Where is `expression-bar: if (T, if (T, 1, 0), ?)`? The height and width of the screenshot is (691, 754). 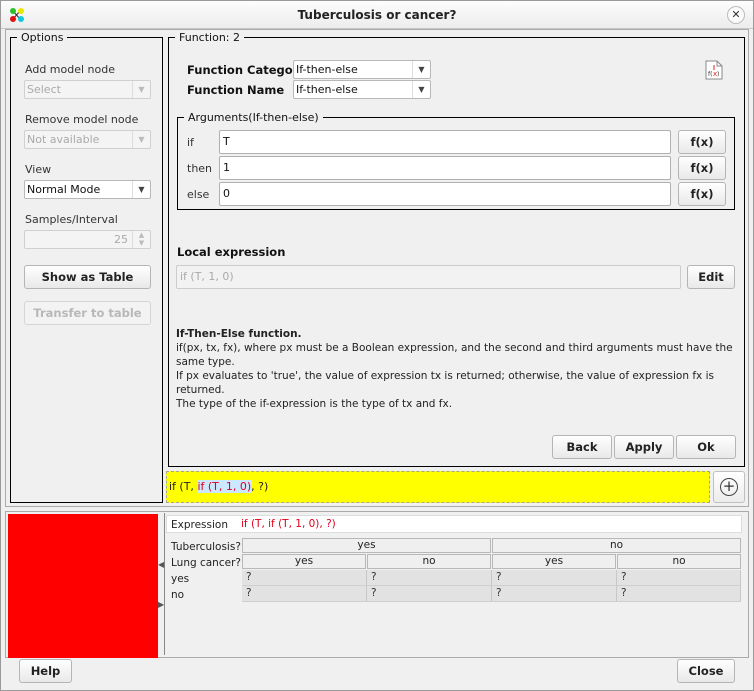
expression-bar: if (T, if (T, 1, 0), ?) is located at coordinates (438, 487).